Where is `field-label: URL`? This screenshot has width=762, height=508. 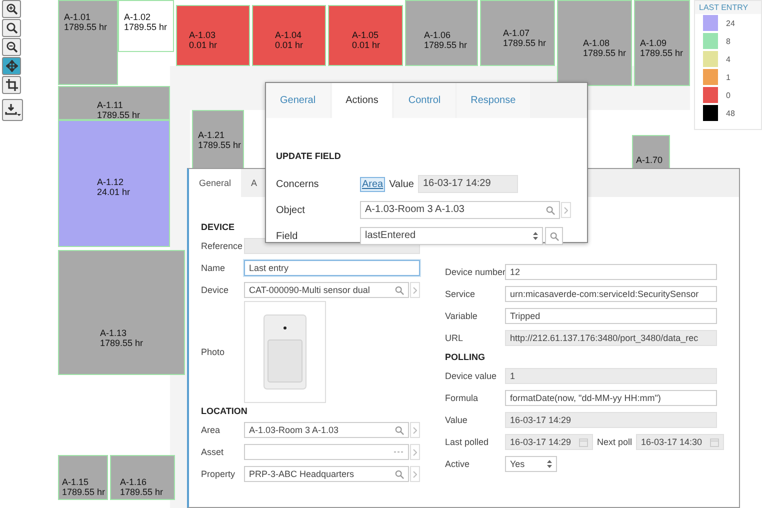 field-label: URL is located at coordinates (454, 338).